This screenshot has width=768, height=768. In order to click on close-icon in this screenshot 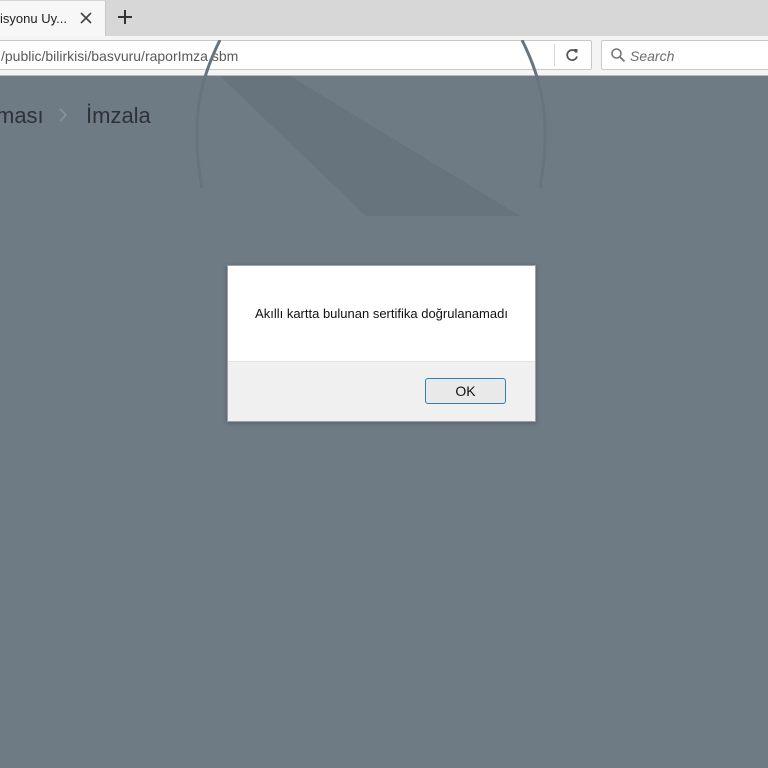, I will do `click(86, 18)`.